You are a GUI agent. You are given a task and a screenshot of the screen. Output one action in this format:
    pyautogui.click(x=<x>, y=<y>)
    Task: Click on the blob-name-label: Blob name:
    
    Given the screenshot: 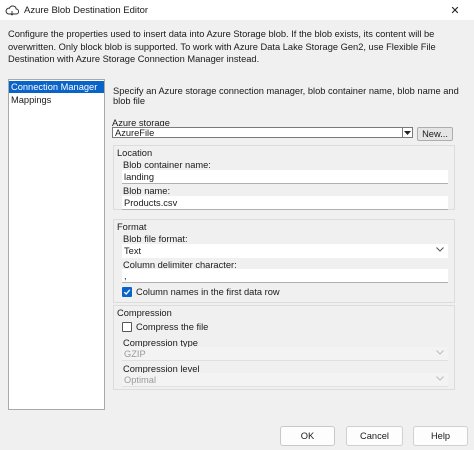 What is the action you would take?
    pyautogui.click(x=147, y=191)
    